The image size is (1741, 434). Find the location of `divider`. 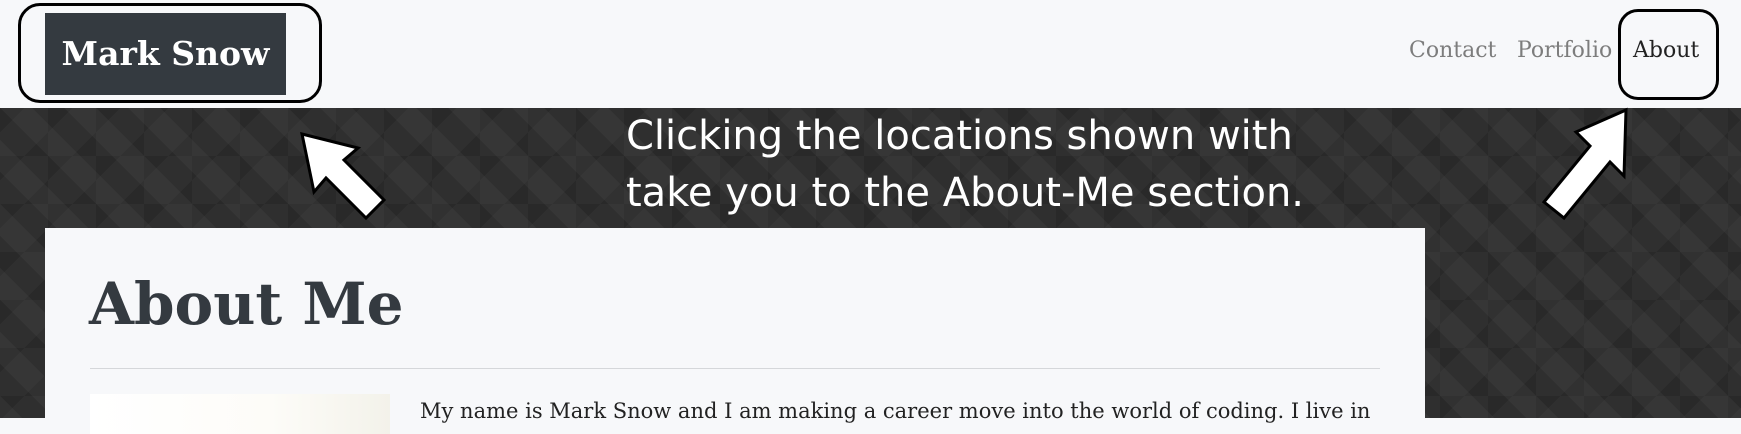

divider is located at coordinates (735, 368).